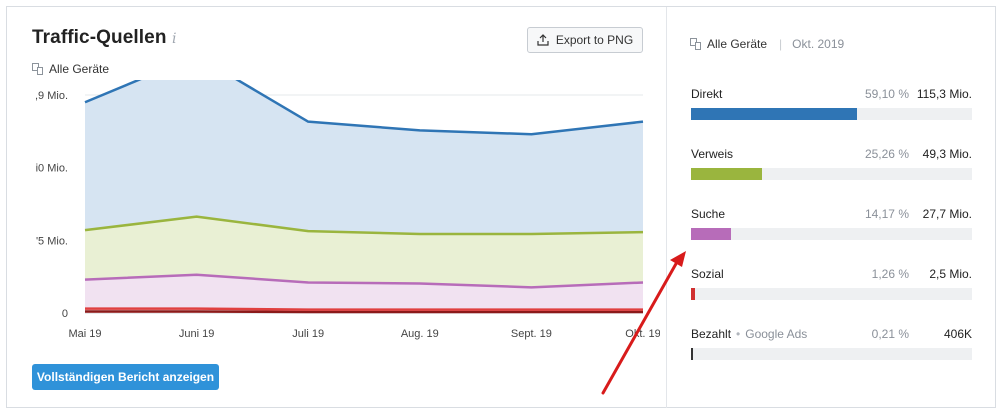  What do you see at coordinates (84, 334) in the screenshot?
I see `x-tick-label: Mai 19` at bounding box center [84, 334].